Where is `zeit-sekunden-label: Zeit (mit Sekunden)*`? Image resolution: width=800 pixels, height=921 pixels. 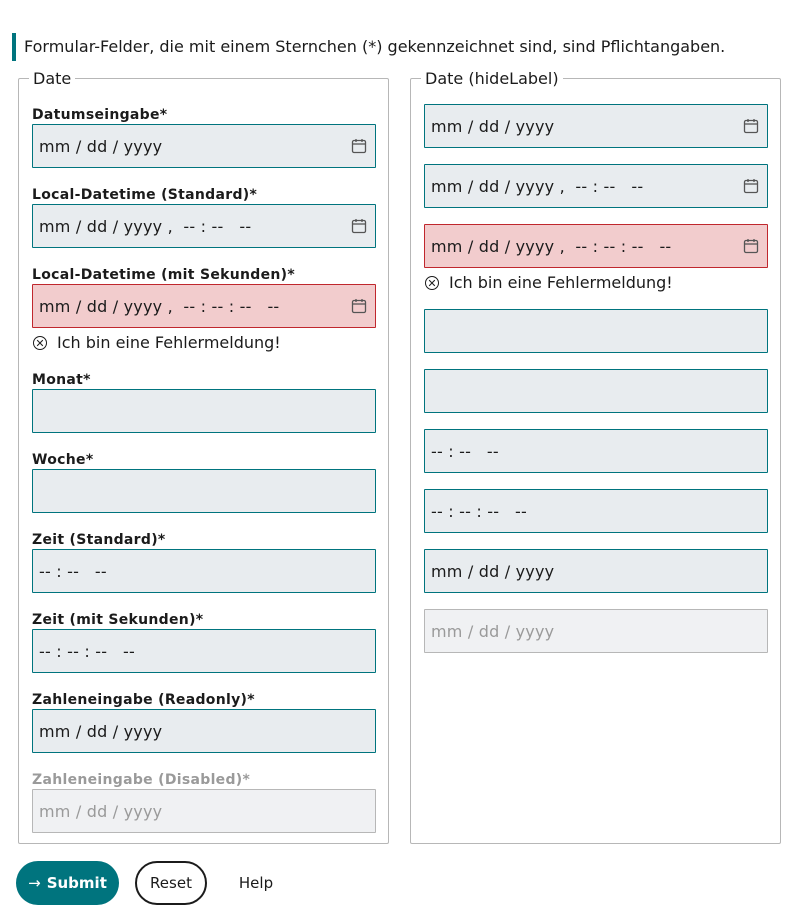
zeit-sekunden-label: Zeit (mit Sekunden)* is located at coordinates (118, 620).